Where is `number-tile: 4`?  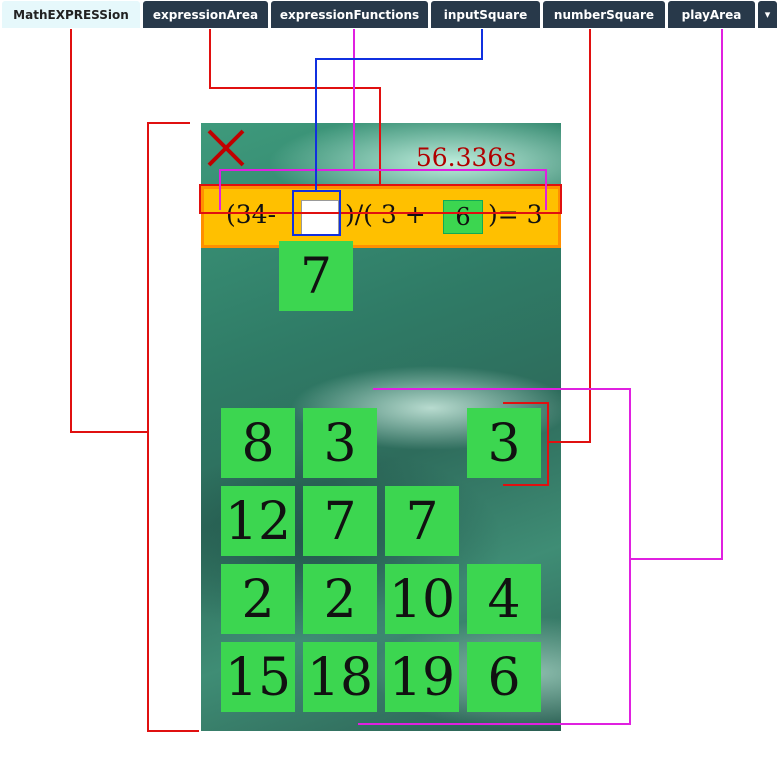 number-tile: 4 is located at coordinates (504, 599).